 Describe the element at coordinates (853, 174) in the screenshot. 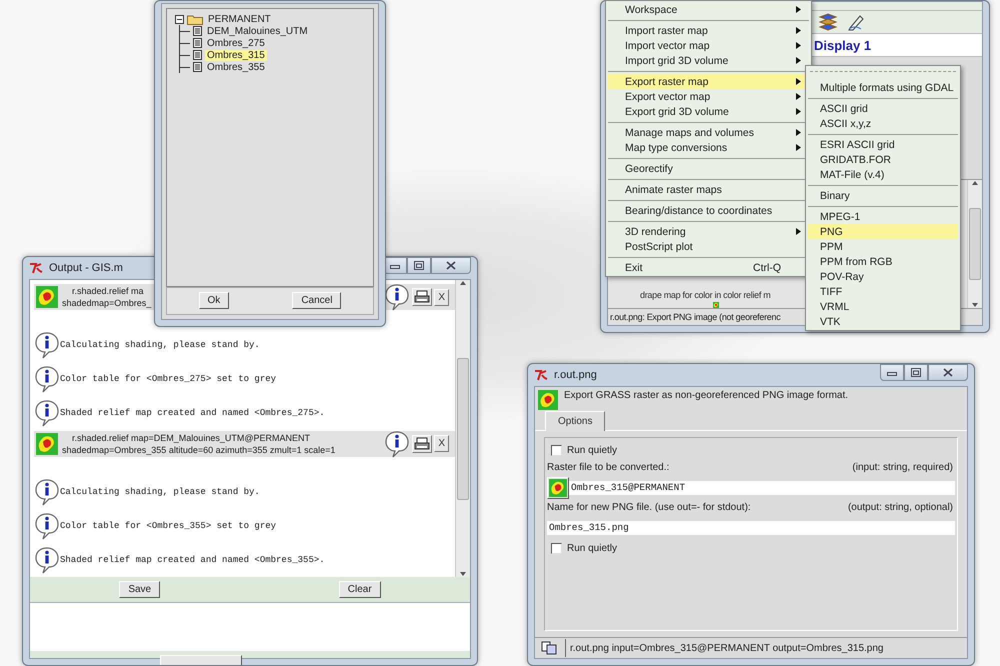

I see `menu-item-label: MAT-File (v.4)` at that location.